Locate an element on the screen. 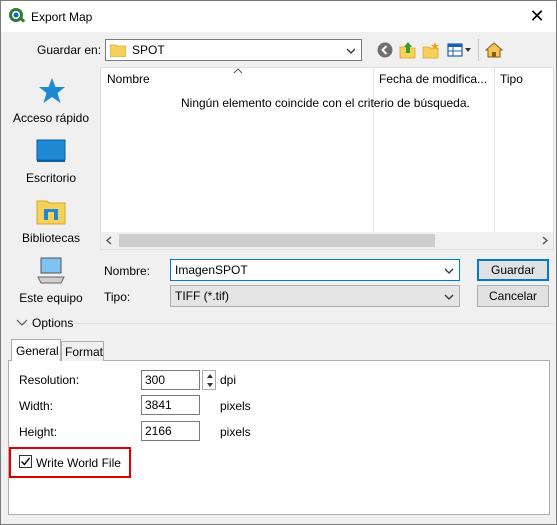 This screenshot has height=525, width=557. view-menu-icon is located at coordinates (460, 50).